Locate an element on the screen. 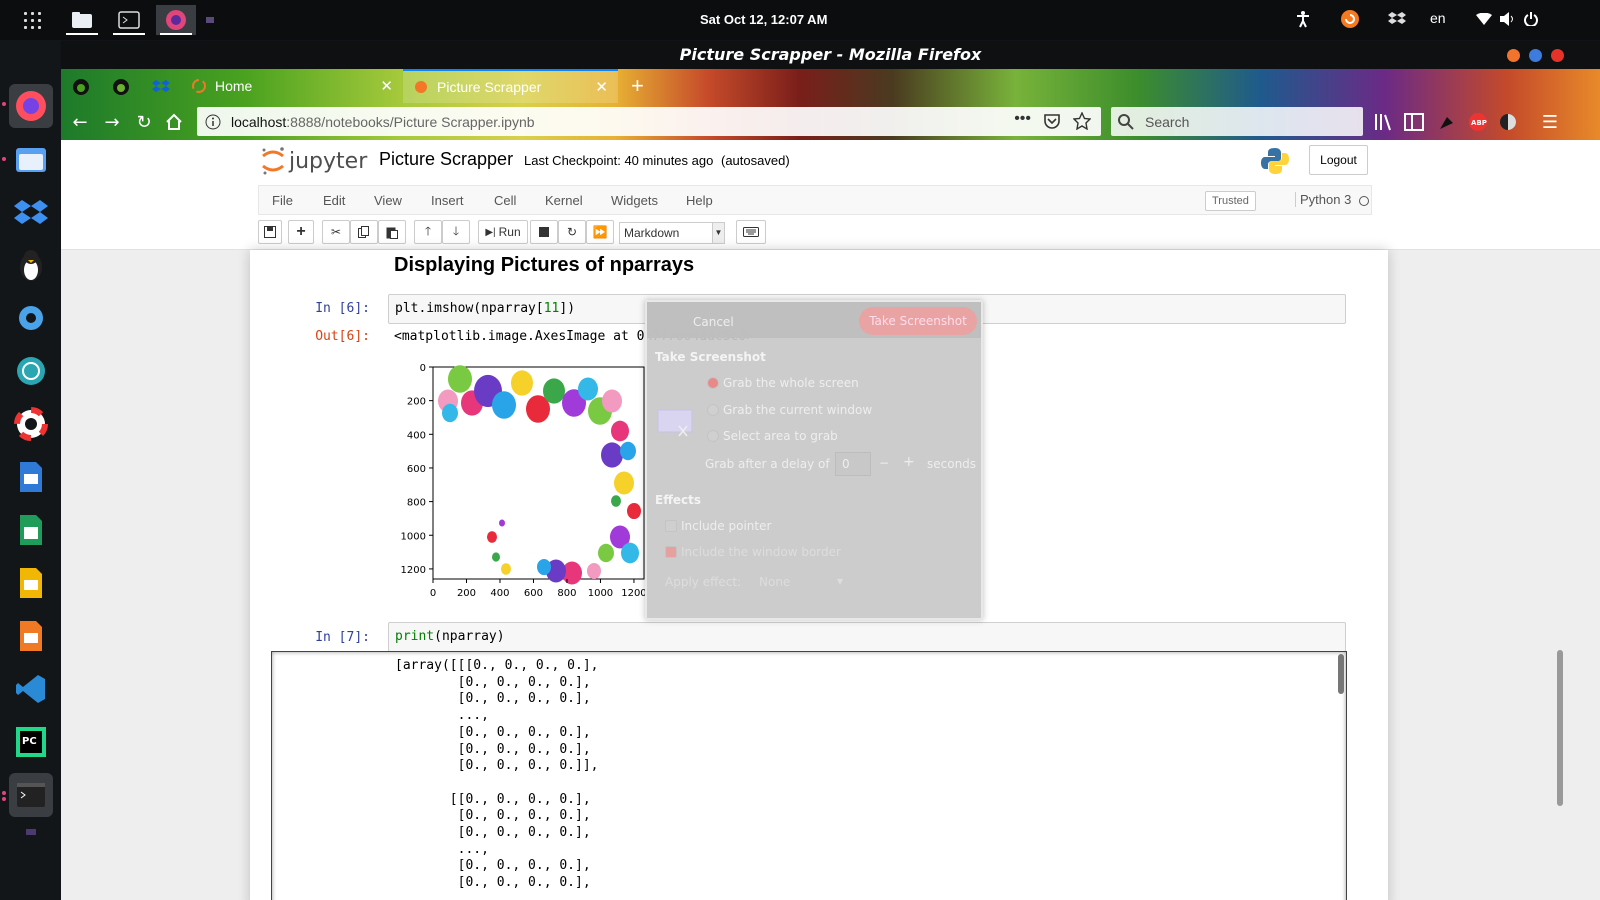  cancel-button: Cancel is located at coordinates (713, 322).